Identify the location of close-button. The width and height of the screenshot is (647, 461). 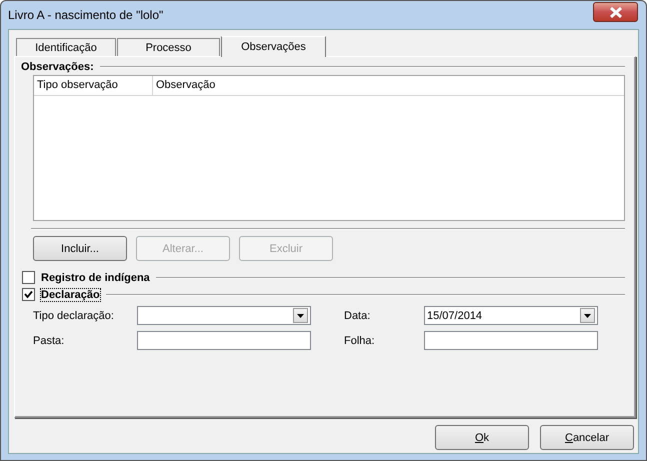
(615, 12).